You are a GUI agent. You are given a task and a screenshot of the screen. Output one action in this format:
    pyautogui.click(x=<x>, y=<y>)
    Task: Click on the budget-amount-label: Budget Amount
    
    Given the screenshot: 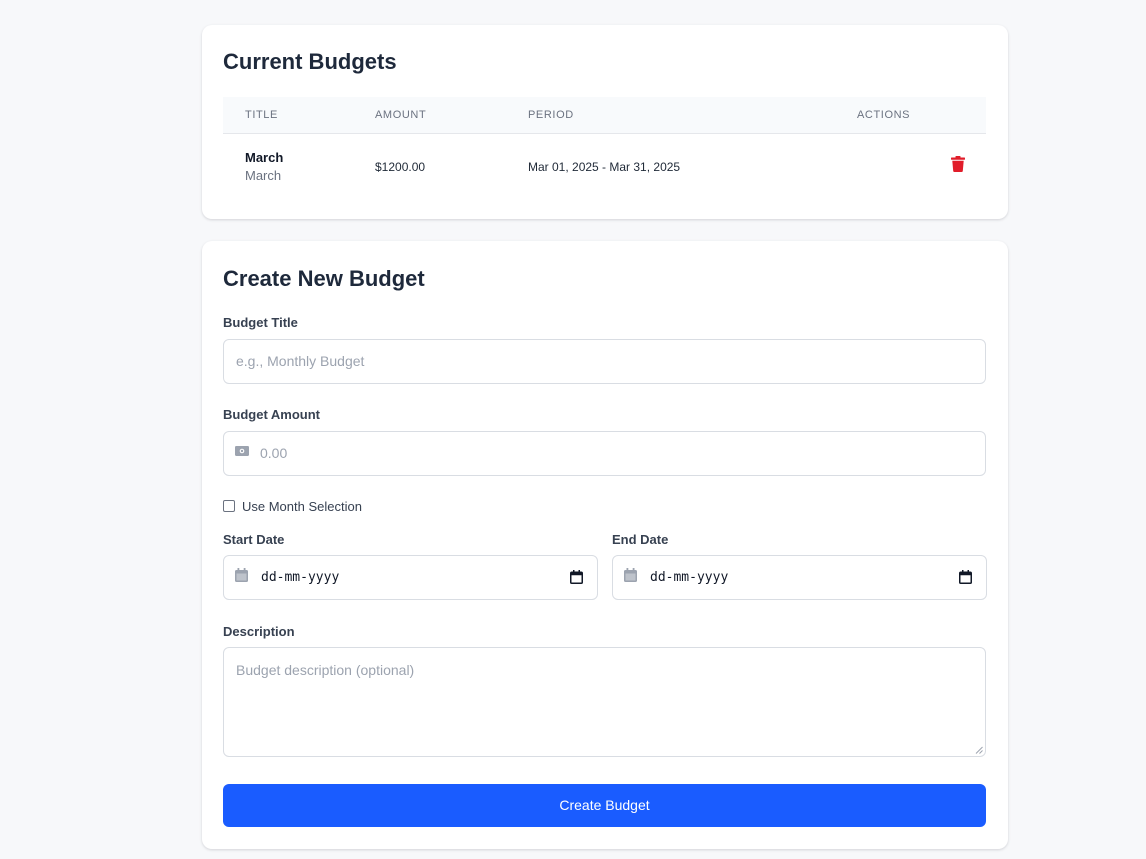 What is the action you would take?
    pyautogui.click(x=271, y=414)
    